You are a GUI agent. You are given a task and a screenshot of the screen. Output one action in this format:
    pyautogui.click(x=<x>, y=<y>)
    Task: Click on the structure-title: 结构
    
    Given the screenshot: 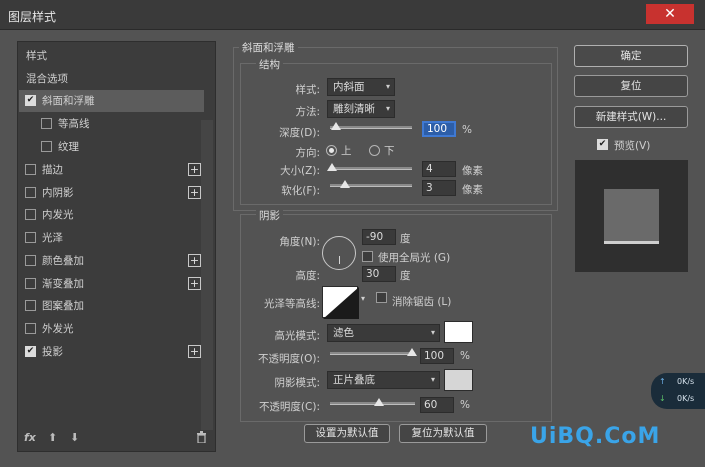 What is the action you would take?
    pyautogui.click(x=269, y=64)
    